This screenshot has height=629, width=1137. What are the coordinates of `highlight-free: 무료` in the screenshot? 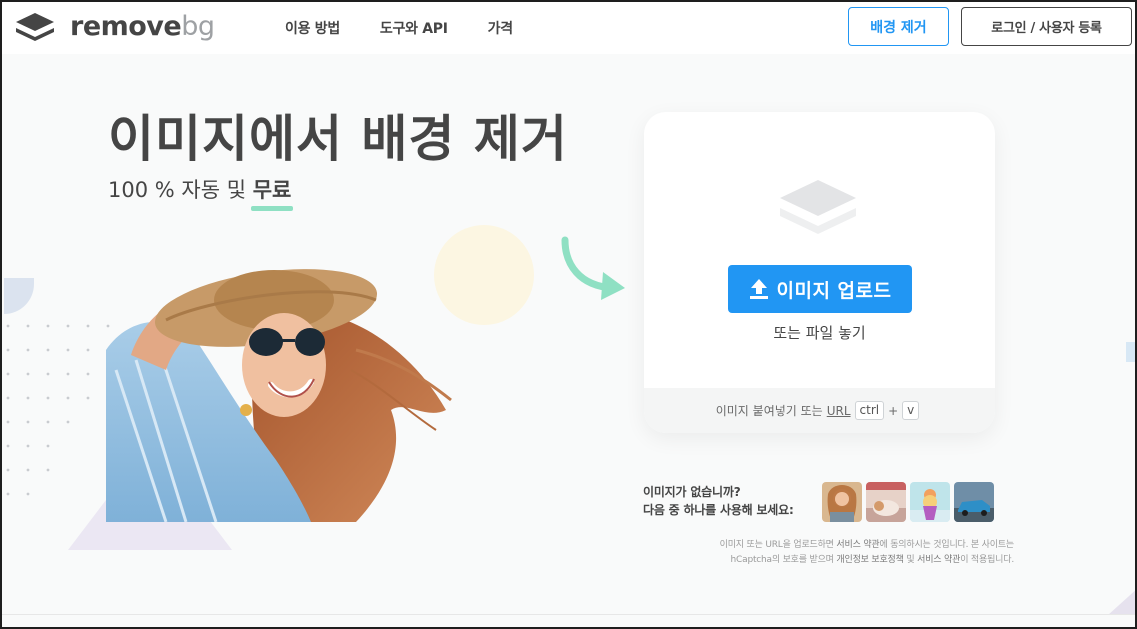 It's located at (272, 190).